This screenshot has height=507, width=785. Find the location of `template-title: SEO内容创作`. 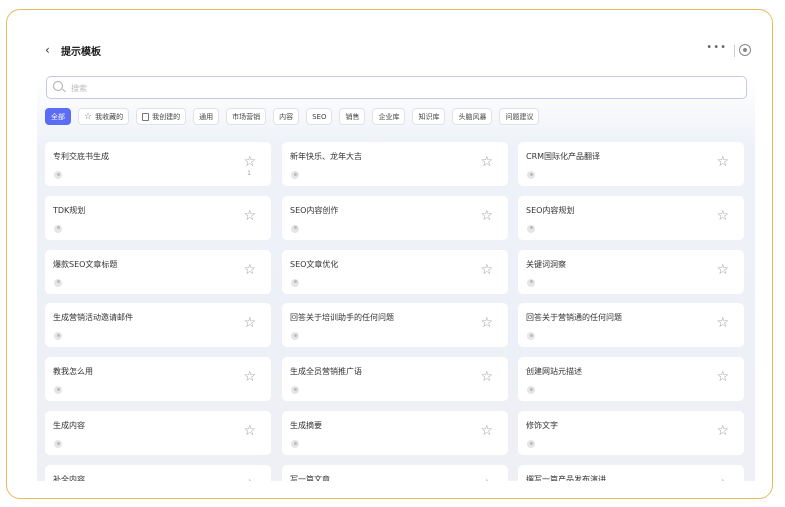

template-title: SEO内容创作 is located at coordinates (314, 210).